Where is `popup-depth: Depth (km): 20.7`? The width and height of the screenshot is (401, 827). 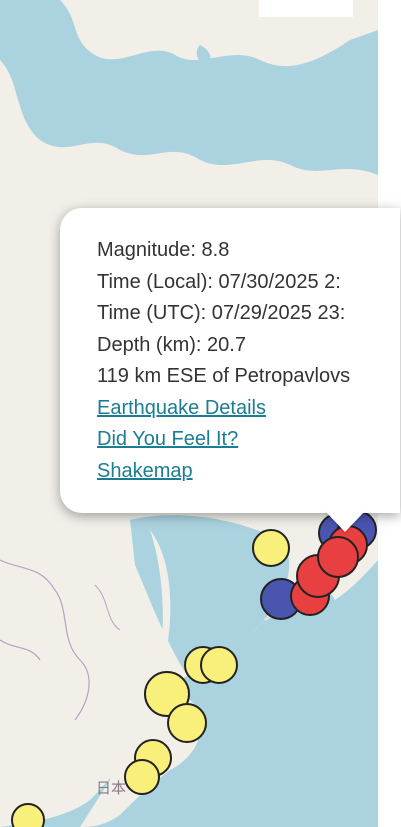 popup-depth: Depth (km): 20.7 is located at coordinates (171, 344).